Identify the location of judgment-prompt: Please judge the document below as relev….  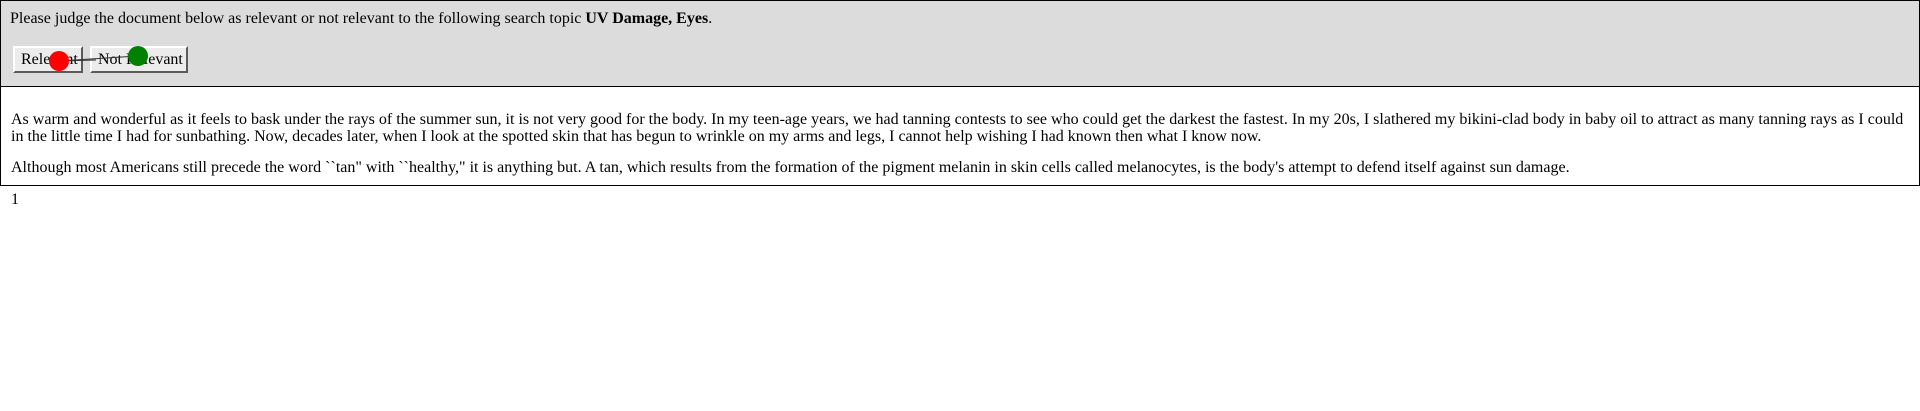
(361, 18).